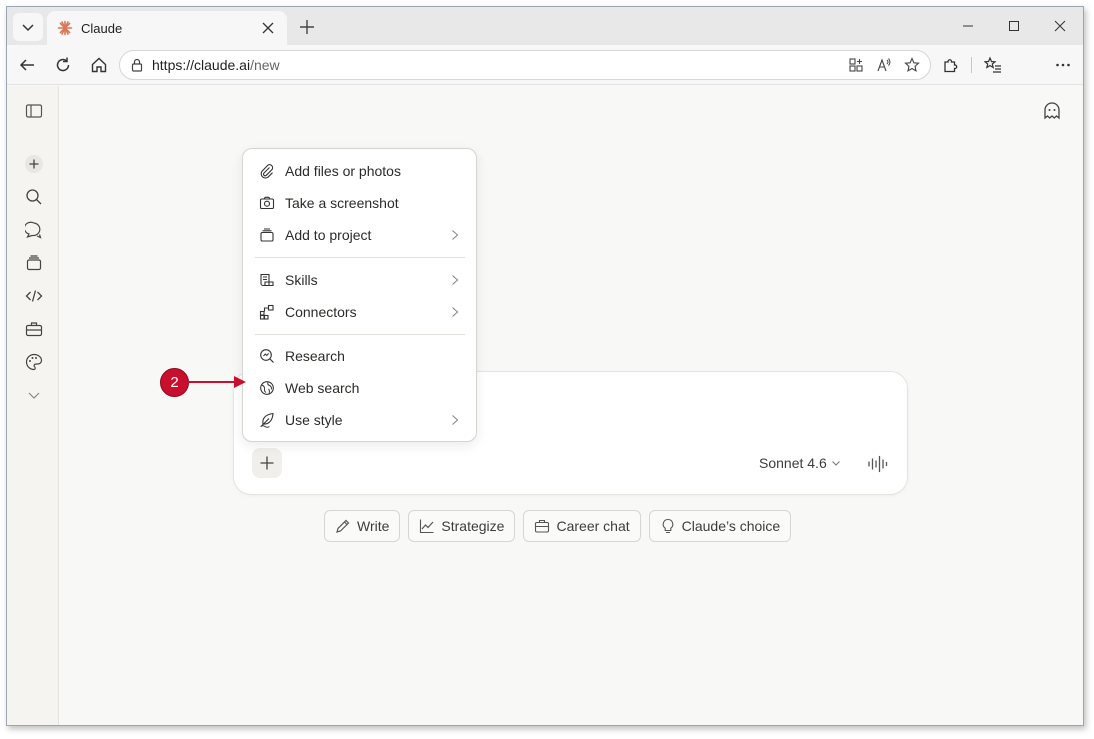 The image size is (1094, 739). Describe the element at coordinates (174, 382) in the screenshot. I see `step-annotation-badge: 2` at that location.